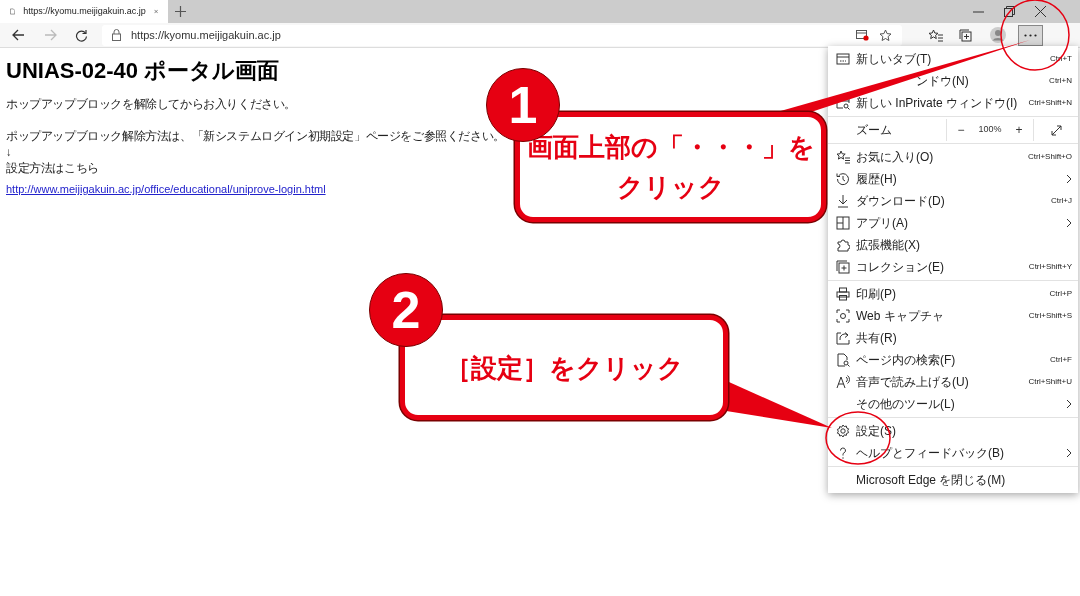  What do you see at coordinates (953, 201) in the screenshot?
I see `menu-item: ダウンロード(D) Ctrl+J` at bounding box center [953, 201].